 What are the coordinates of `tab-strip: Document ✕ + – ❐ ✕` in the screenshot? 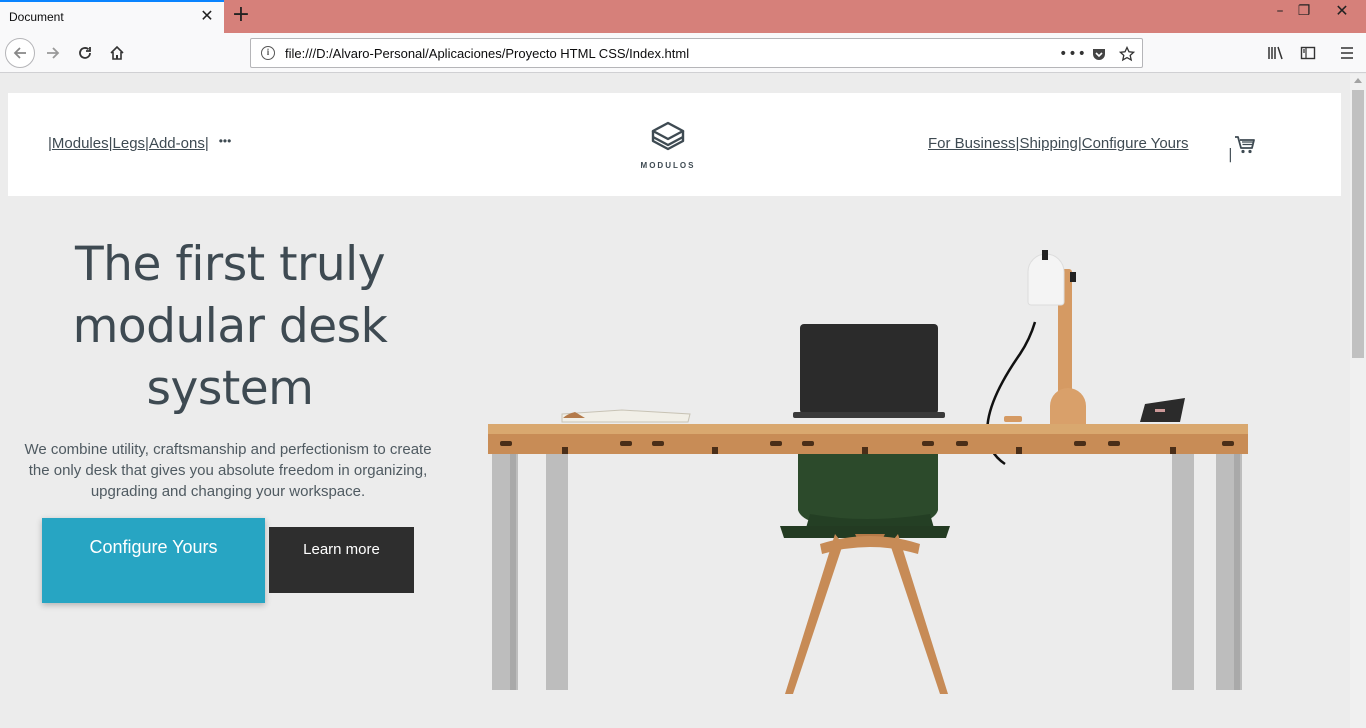 It's located at (683, 16).